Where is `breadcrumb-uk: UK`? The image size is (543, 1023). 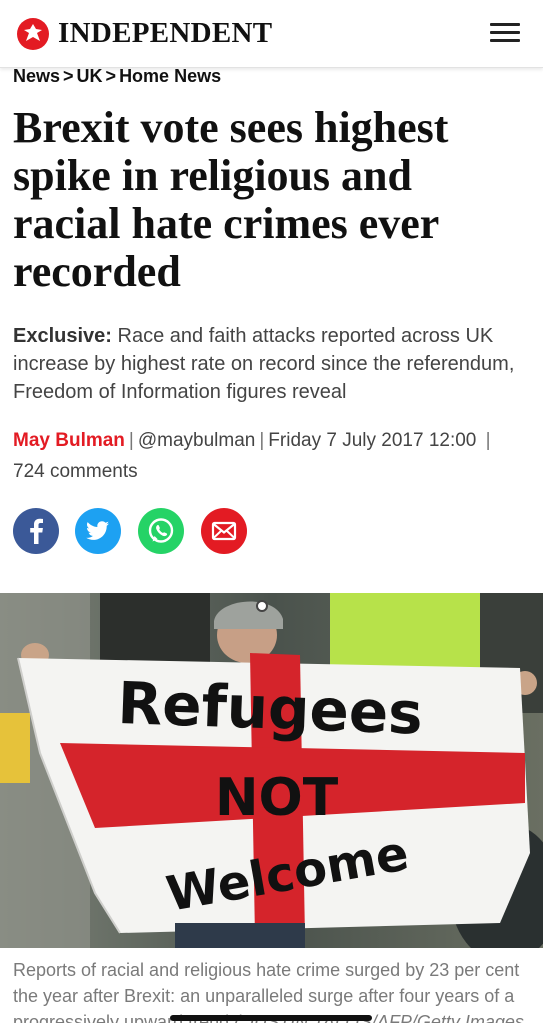
breadcrumb-uk: UK is located at coordinates (90, 76).